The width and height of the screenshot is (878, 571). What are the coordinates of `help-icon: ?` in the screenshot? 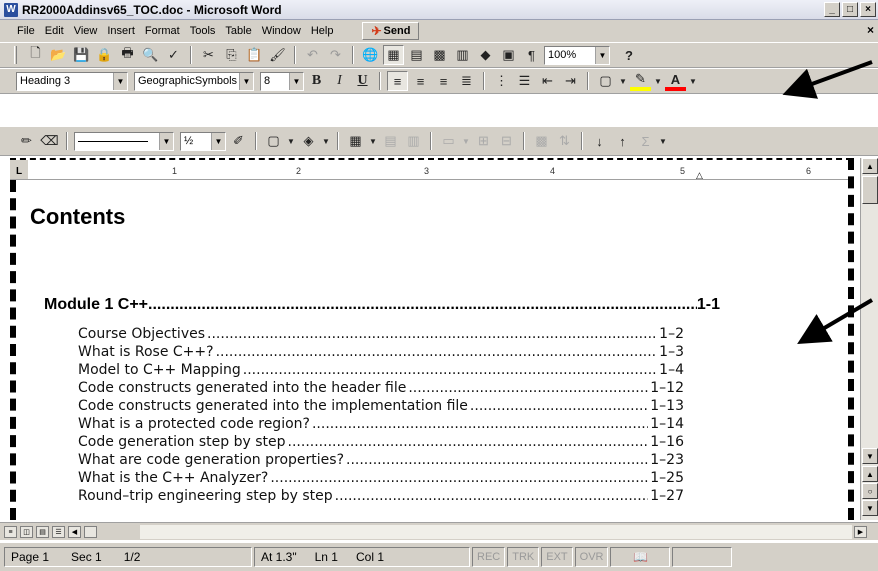 It's located at (629, 55).